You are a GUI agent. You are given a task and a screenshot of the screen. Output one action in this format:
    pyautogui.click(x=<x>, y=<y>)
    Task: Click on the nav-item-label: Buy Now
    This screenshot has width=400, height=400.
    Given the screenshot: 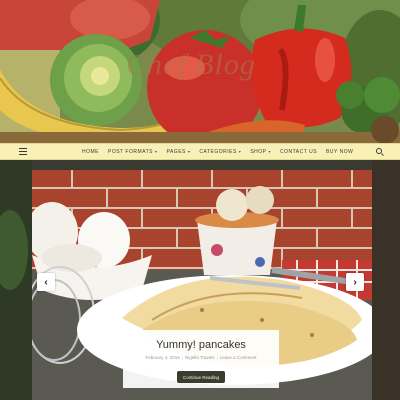 What is the action you would take?
    pyautogui.click(x=340, y=151)
    